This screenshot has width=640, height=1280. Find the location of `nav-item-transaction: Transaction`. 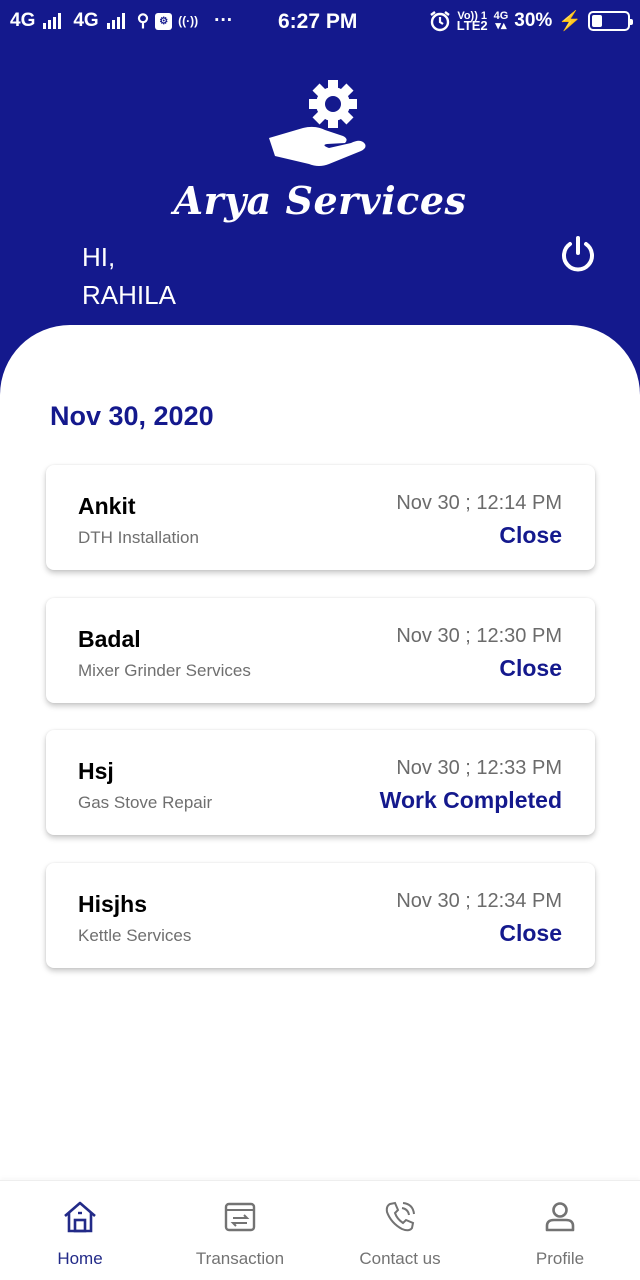

nav-item-transaction: Transaction is located at coordinates (240, 1230).